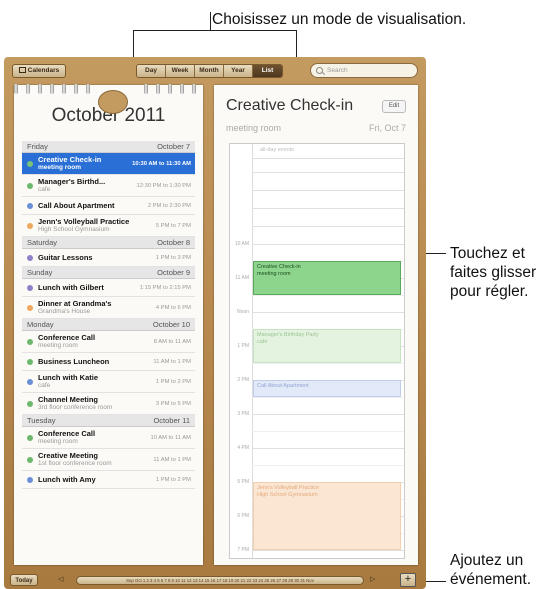 This screenshot has height=589, width=556. I want to click on timeline-event-block: Creative Check-in meeting room, so click(327, 278).